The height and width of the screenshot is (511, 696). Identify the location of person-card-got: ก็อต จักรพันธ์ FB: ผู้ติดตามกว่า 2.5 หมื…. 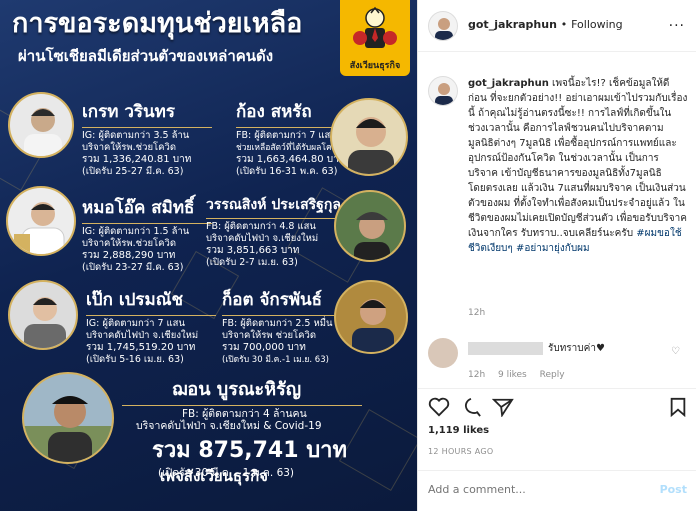
(287, 326).